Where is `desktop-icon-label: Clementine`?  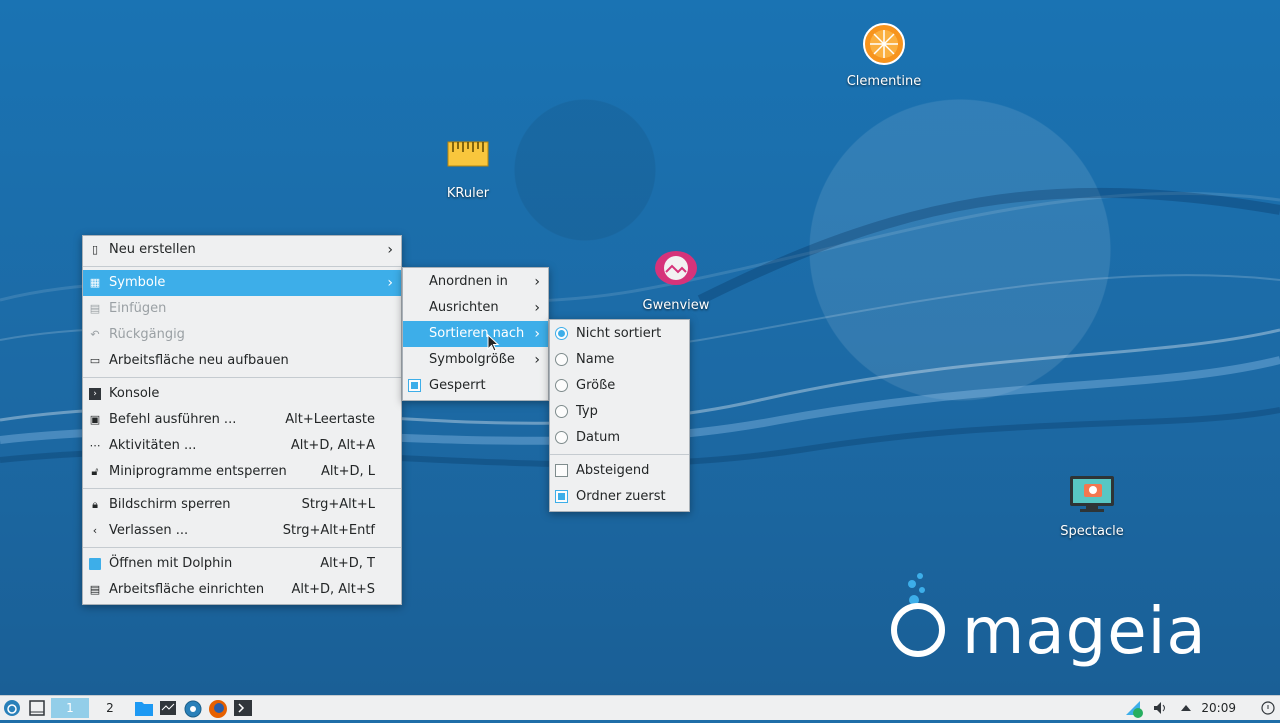 desktop-icon-label: Clementine is located at coordinates (884, 81).